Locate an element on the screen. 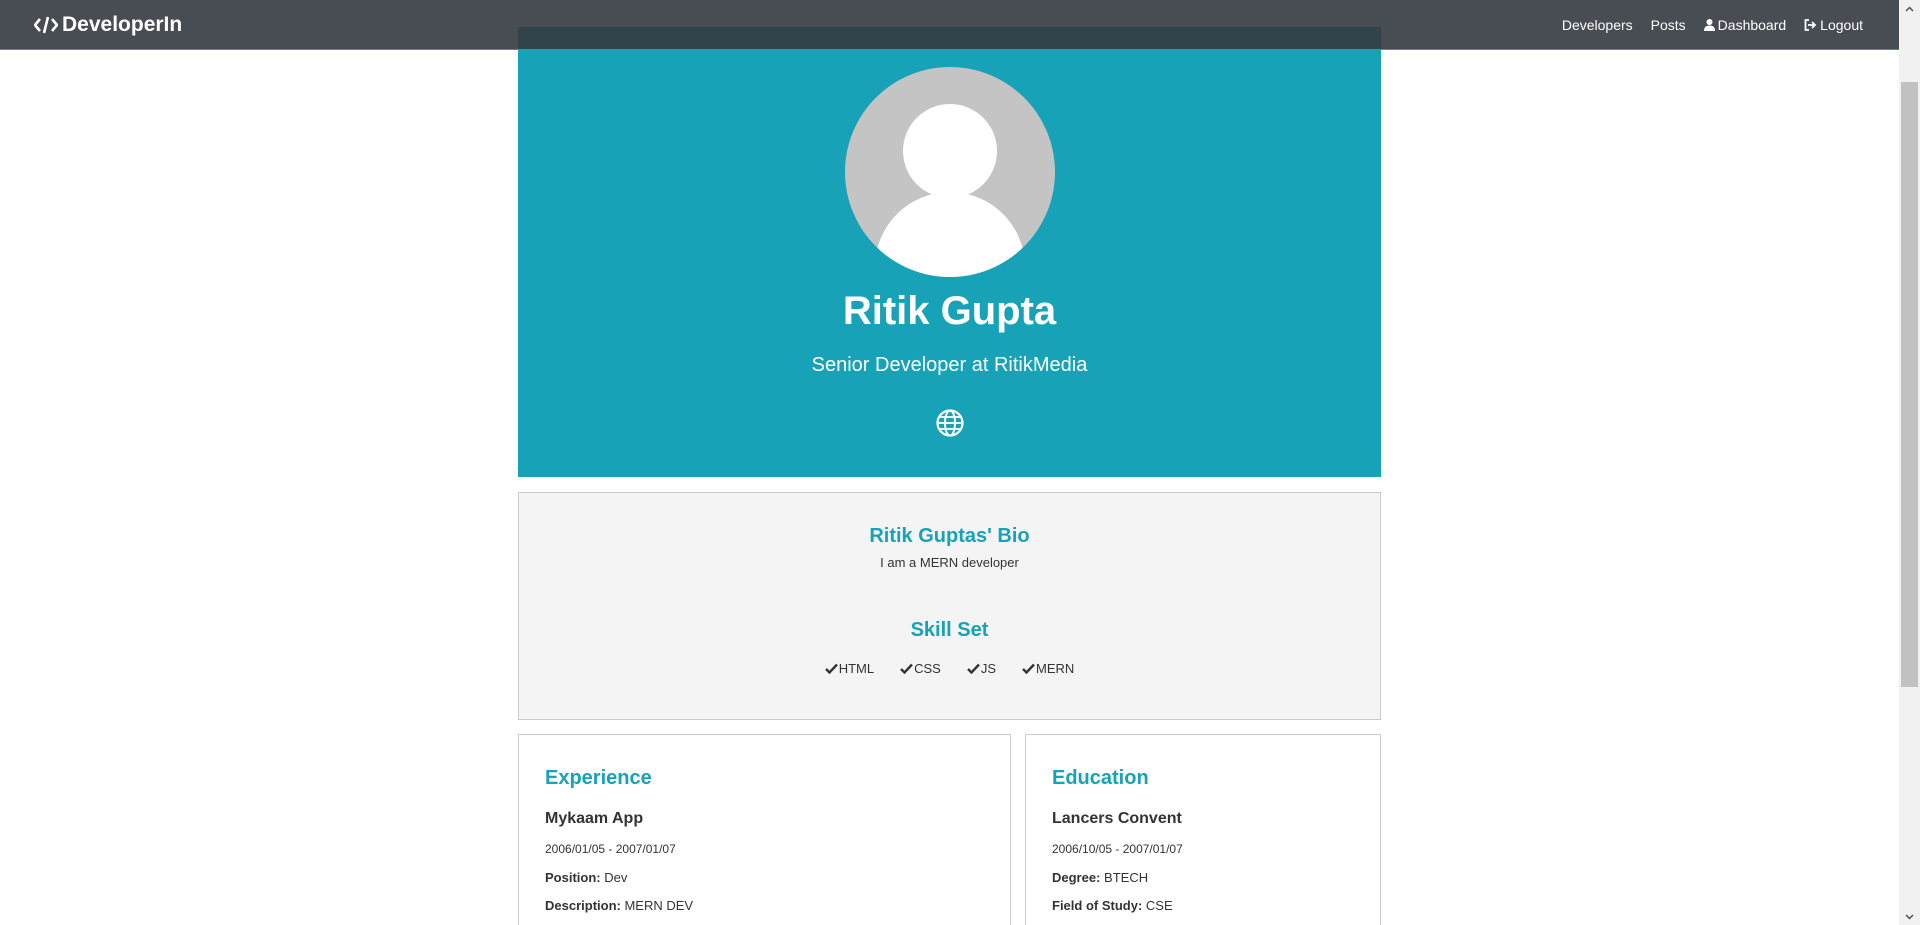 The height and width of the screenshot is (925, 1920). scrollbar-thumb is located at coordinates (1909, 384).